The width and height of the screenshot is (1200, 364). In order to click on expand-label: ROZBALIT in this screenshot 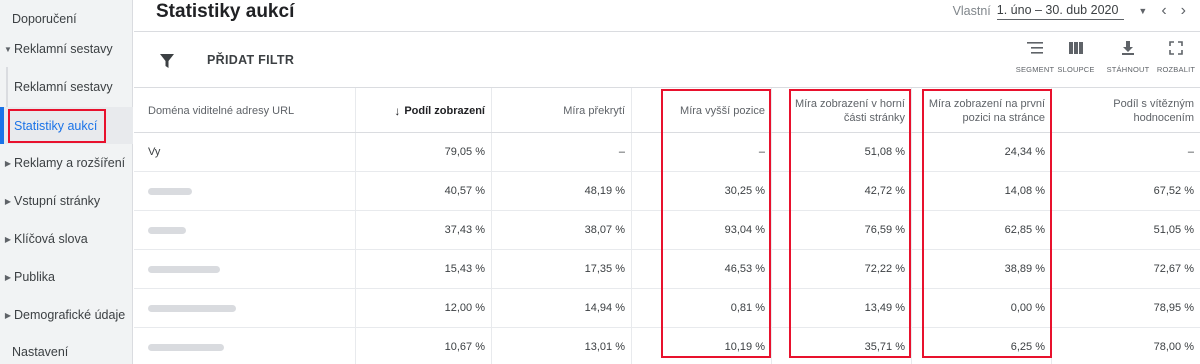, I will do `click(1176, 69)`.